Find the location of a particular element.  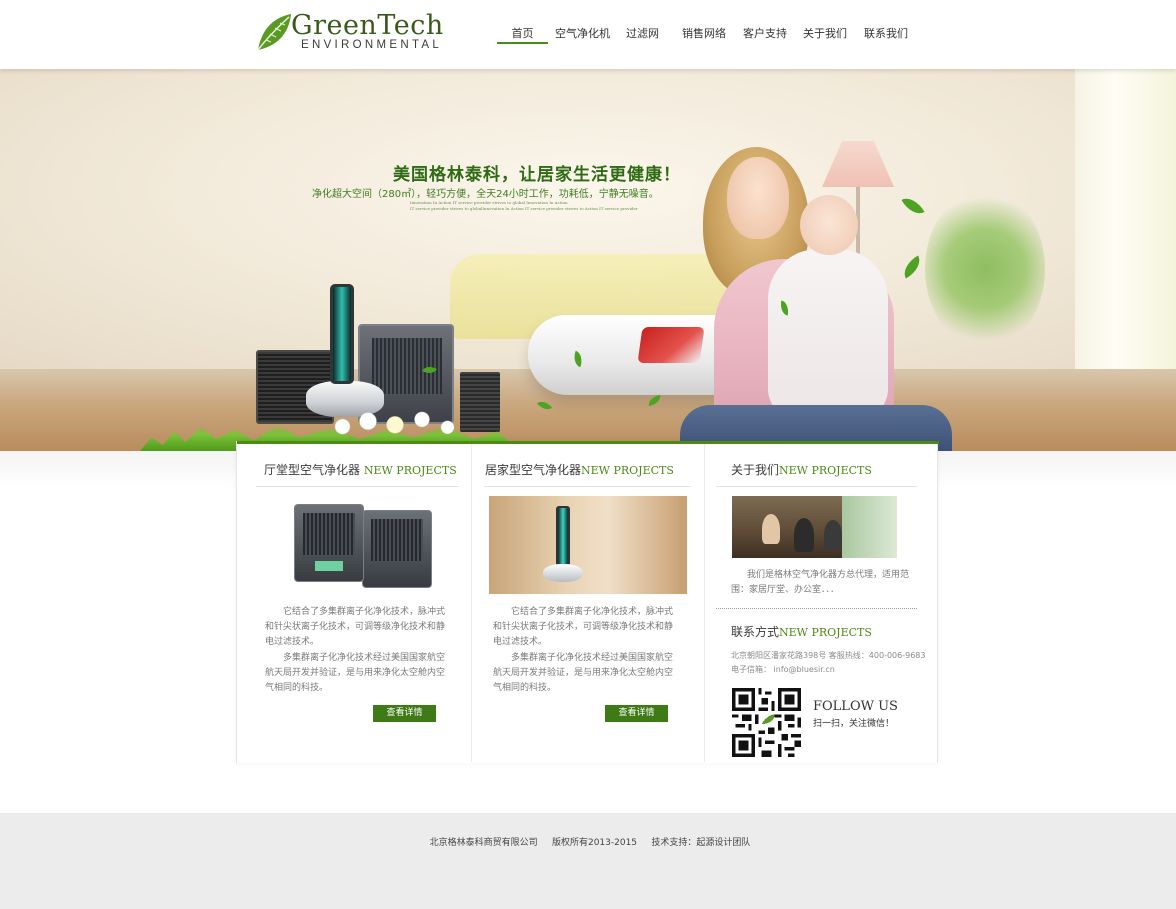

contact-address: 北京朝阳区潘家花路398号 客服热线：400-006-9683 is located at coordinates (828, 655).